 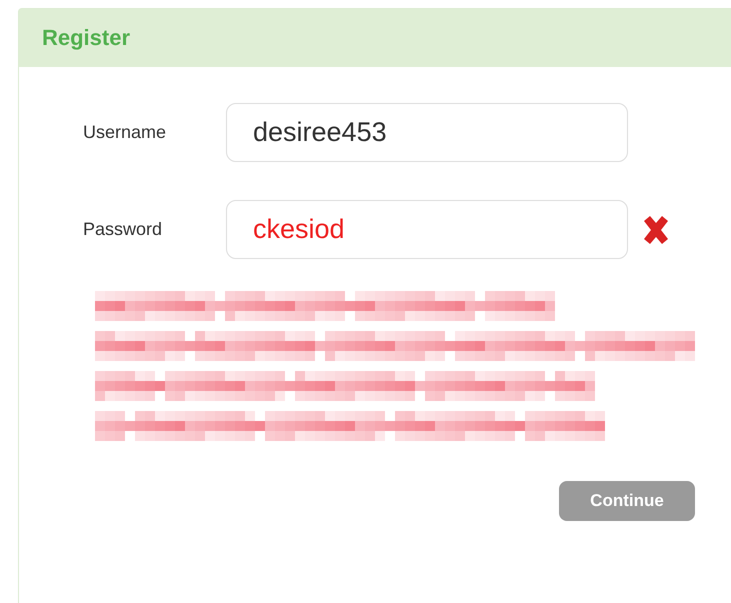 I want to click on field-label: Password, so click(x=123, y=229).